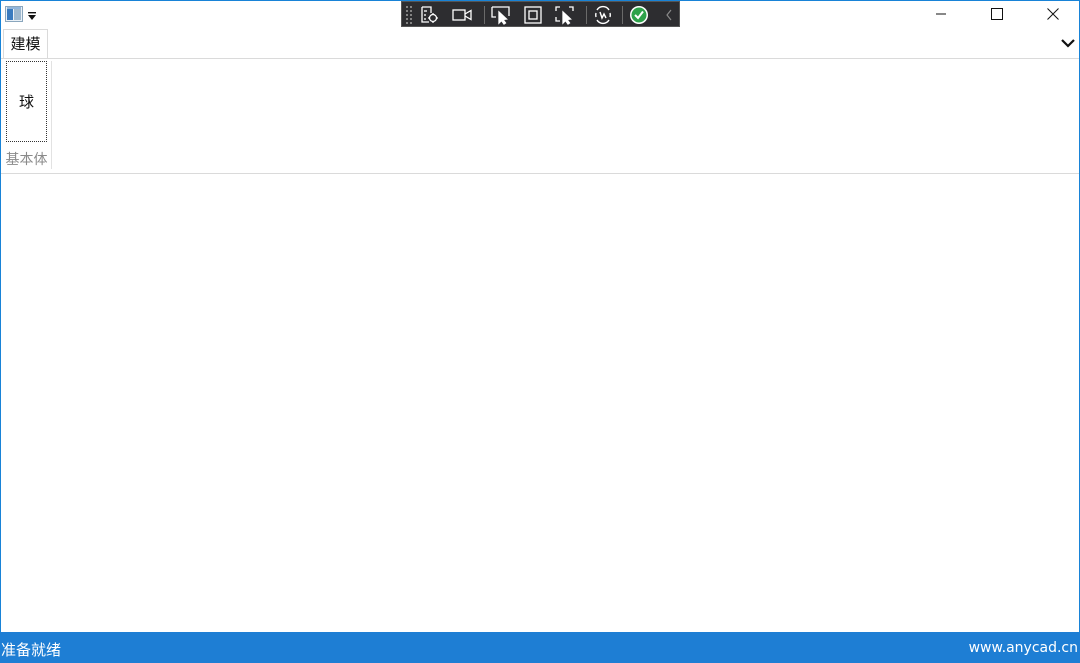  Describe the element at coordinates (533, 15) in the screenshot. I see `display-layout-adorner-icon` at that location.